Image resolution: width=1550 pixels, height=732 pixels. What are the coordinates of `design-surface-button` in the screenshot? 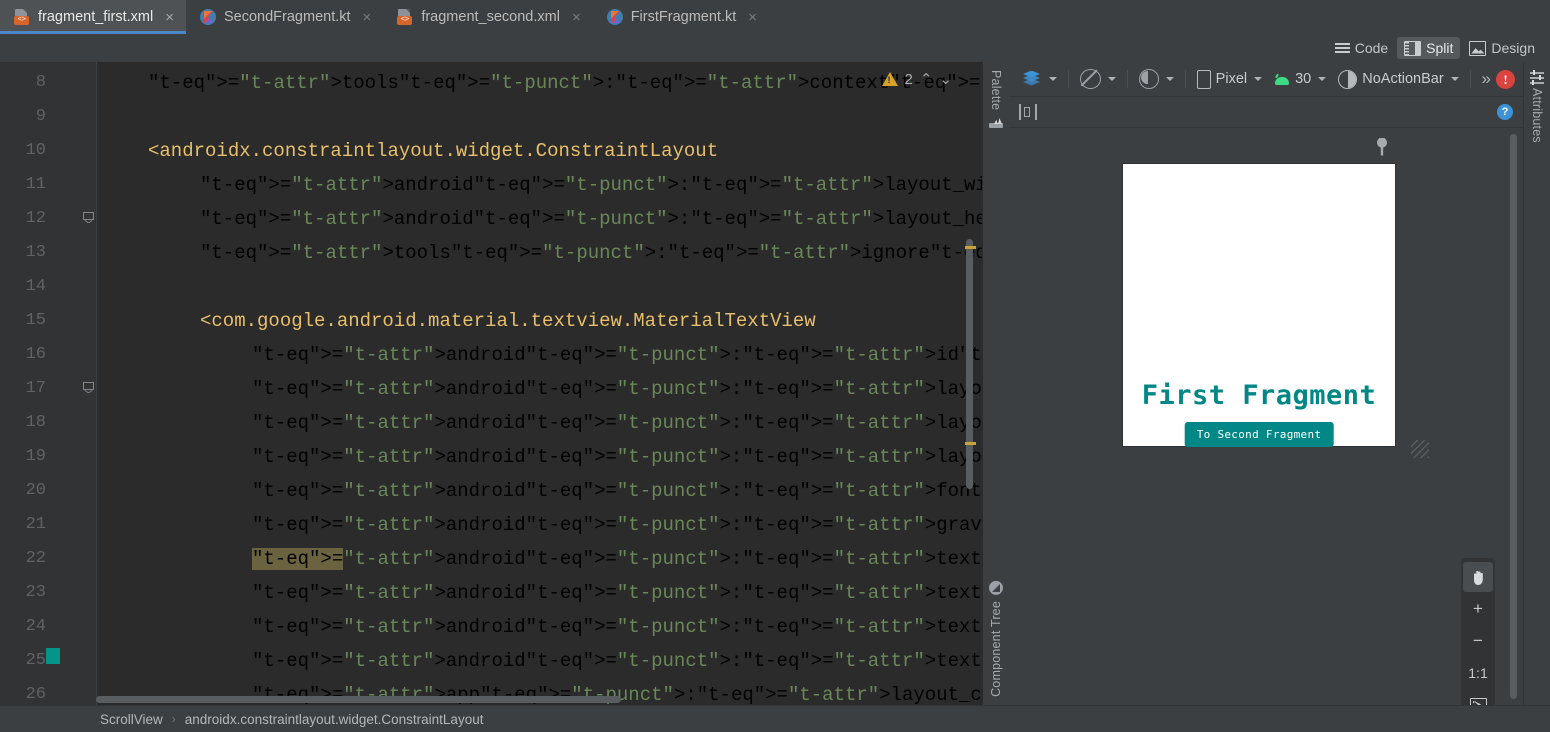 It's located at (1040, 79).